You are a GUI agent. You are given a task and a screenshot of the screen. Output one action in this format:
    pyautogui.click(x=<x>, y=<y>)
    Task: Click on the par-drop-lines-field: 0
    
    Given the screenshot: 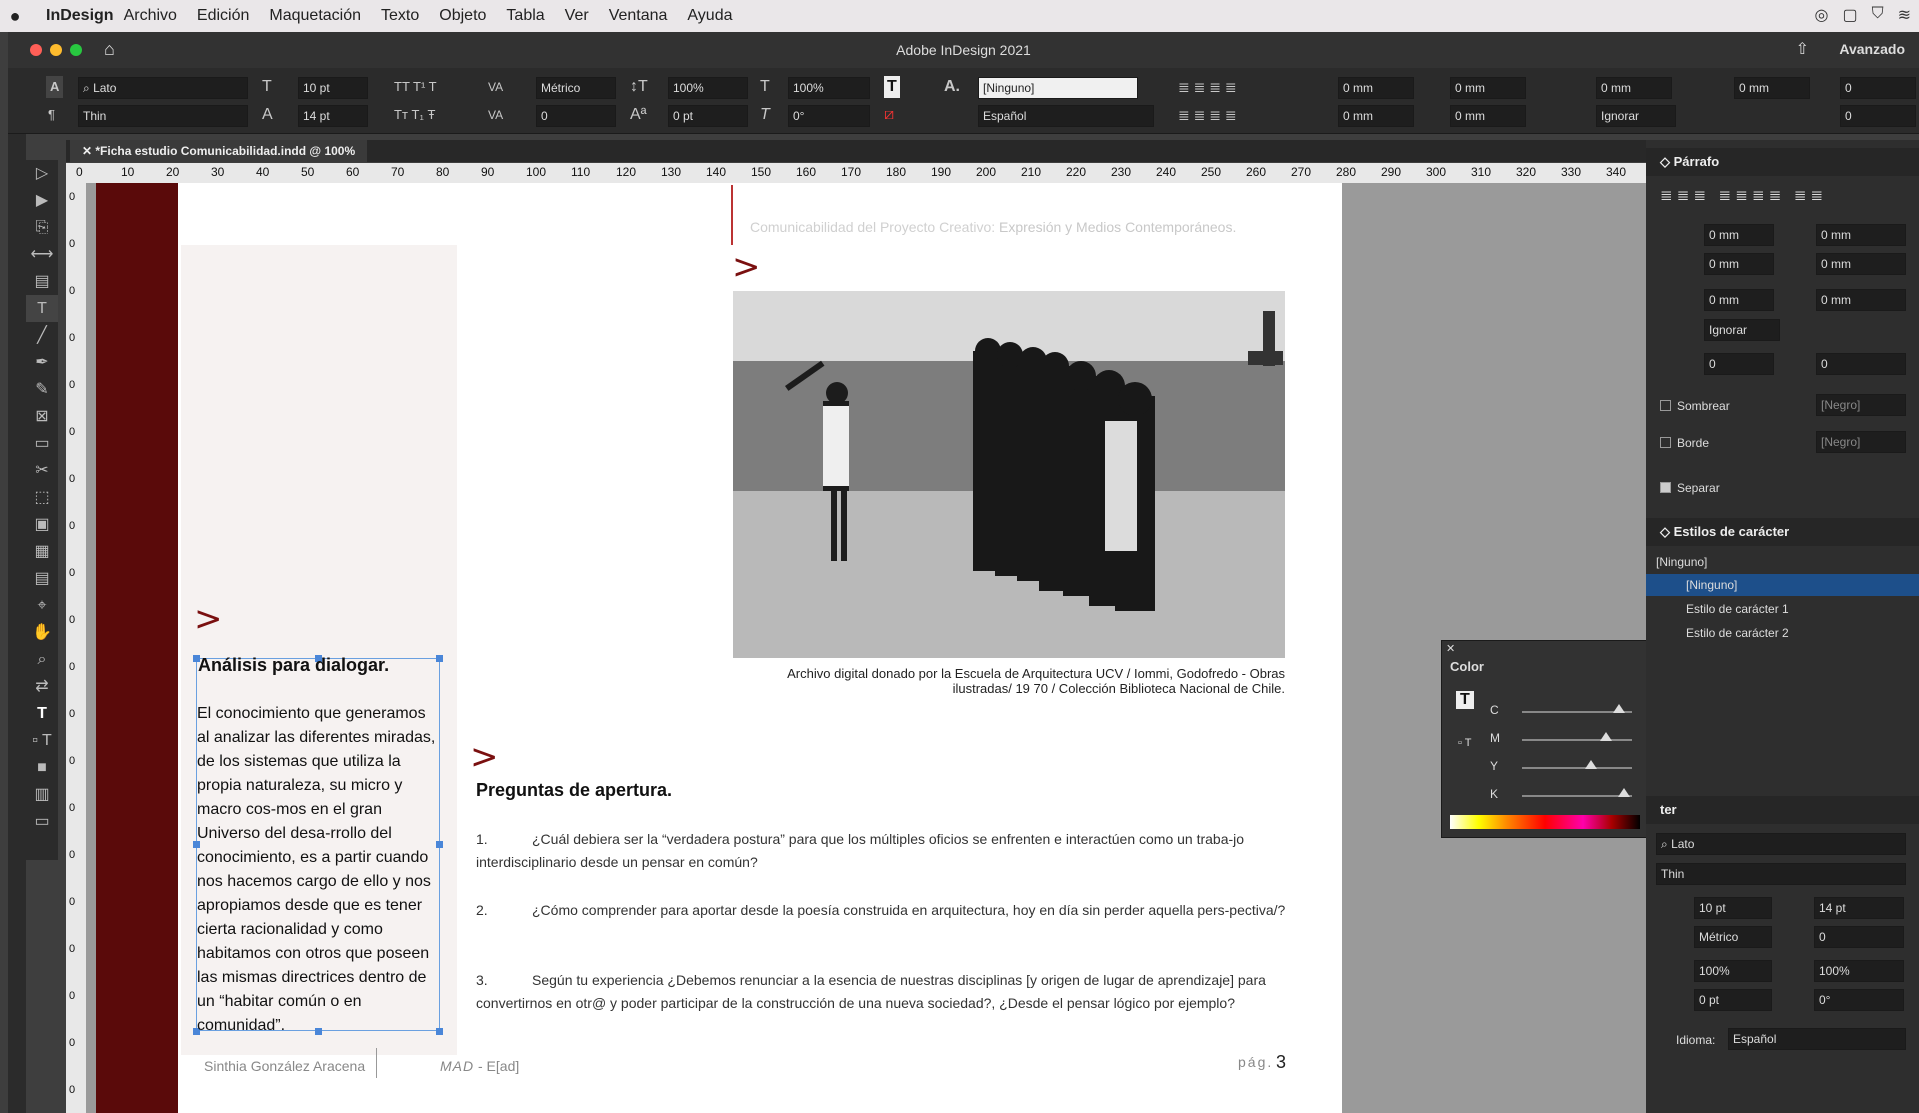 What is the action you would take?
    pyautogui.click(x=1739, y=364)
    